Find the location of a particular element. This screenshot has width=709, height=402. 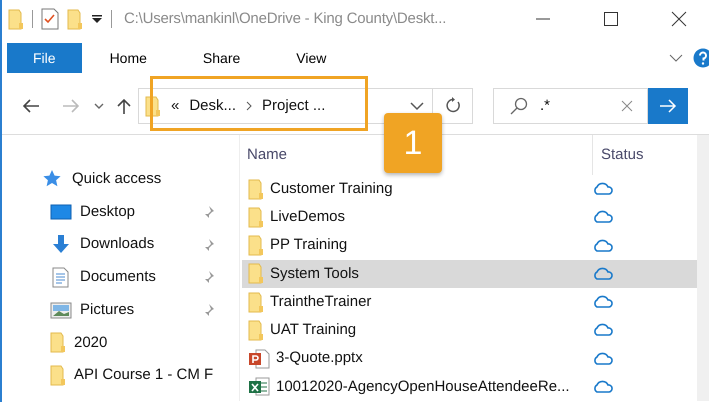

overflow-chevron: « is located at coordinates (175, 106).